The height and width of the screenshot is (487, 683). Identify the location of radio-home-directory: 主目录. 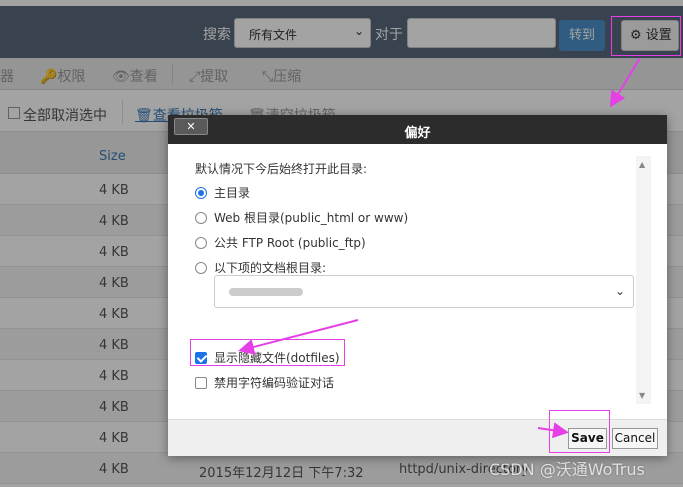
(222, 192).